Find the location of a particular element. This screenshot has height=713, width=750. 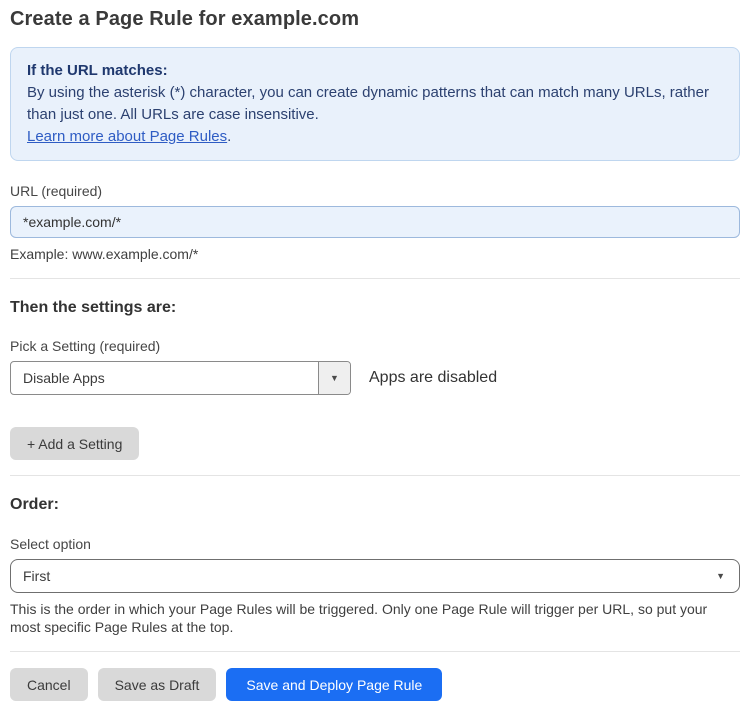

url-input is located at coordinates (375, 222).